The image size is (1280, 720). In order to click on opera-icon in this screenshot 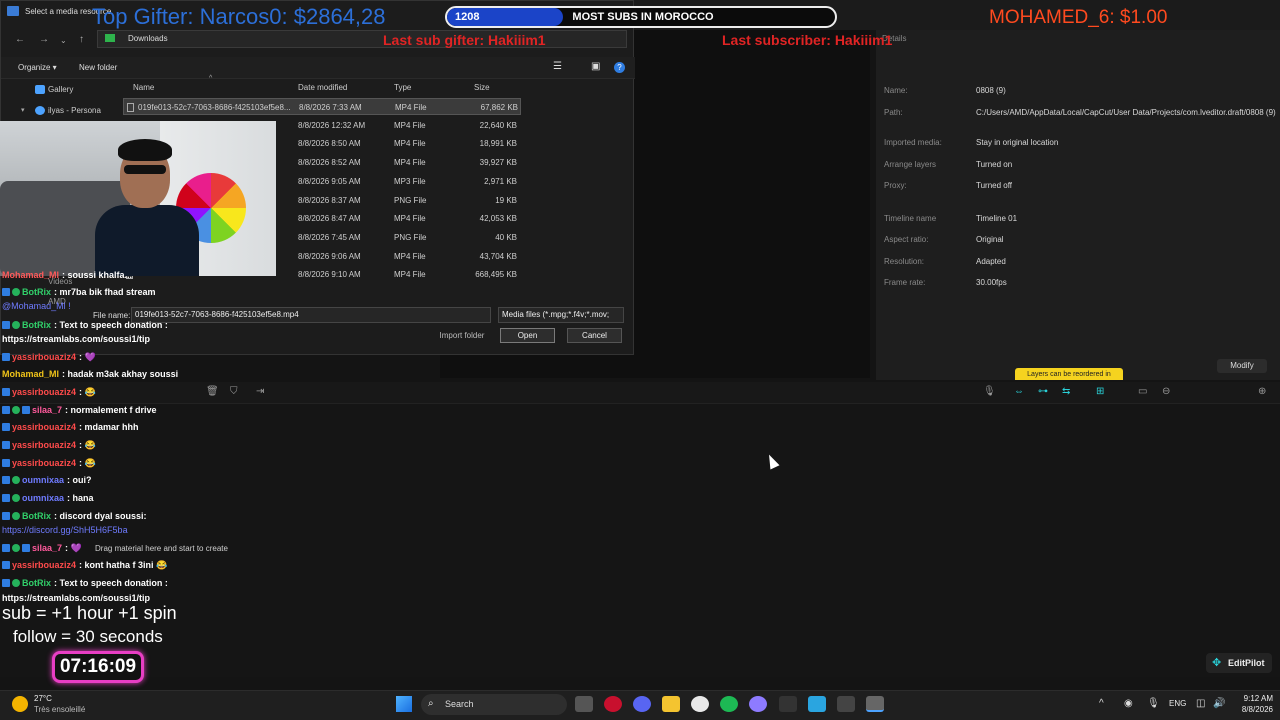, I will do `click(613, 704)`.